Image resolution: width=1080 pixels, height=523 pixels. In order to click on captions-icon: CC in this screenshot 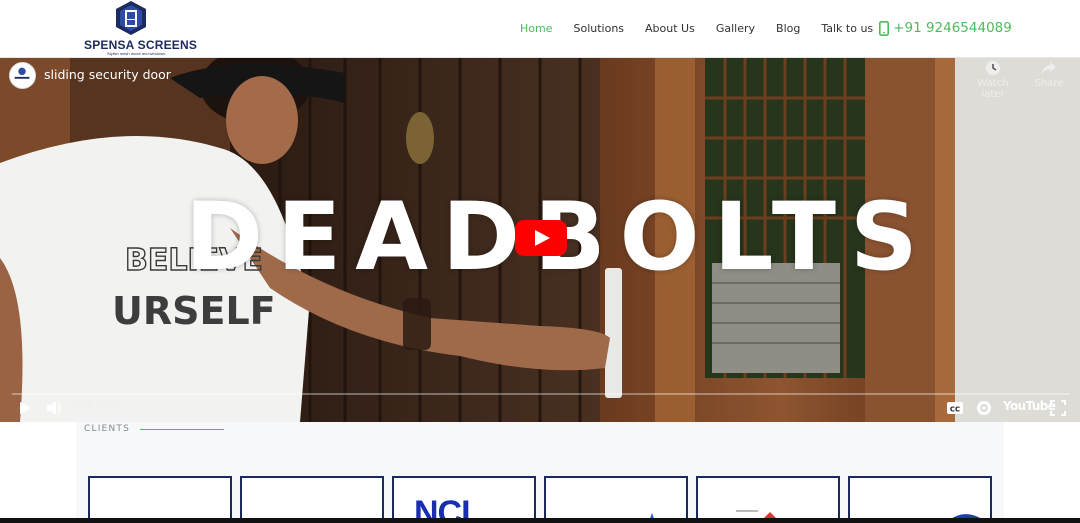, I will do `click(955, 408)`.